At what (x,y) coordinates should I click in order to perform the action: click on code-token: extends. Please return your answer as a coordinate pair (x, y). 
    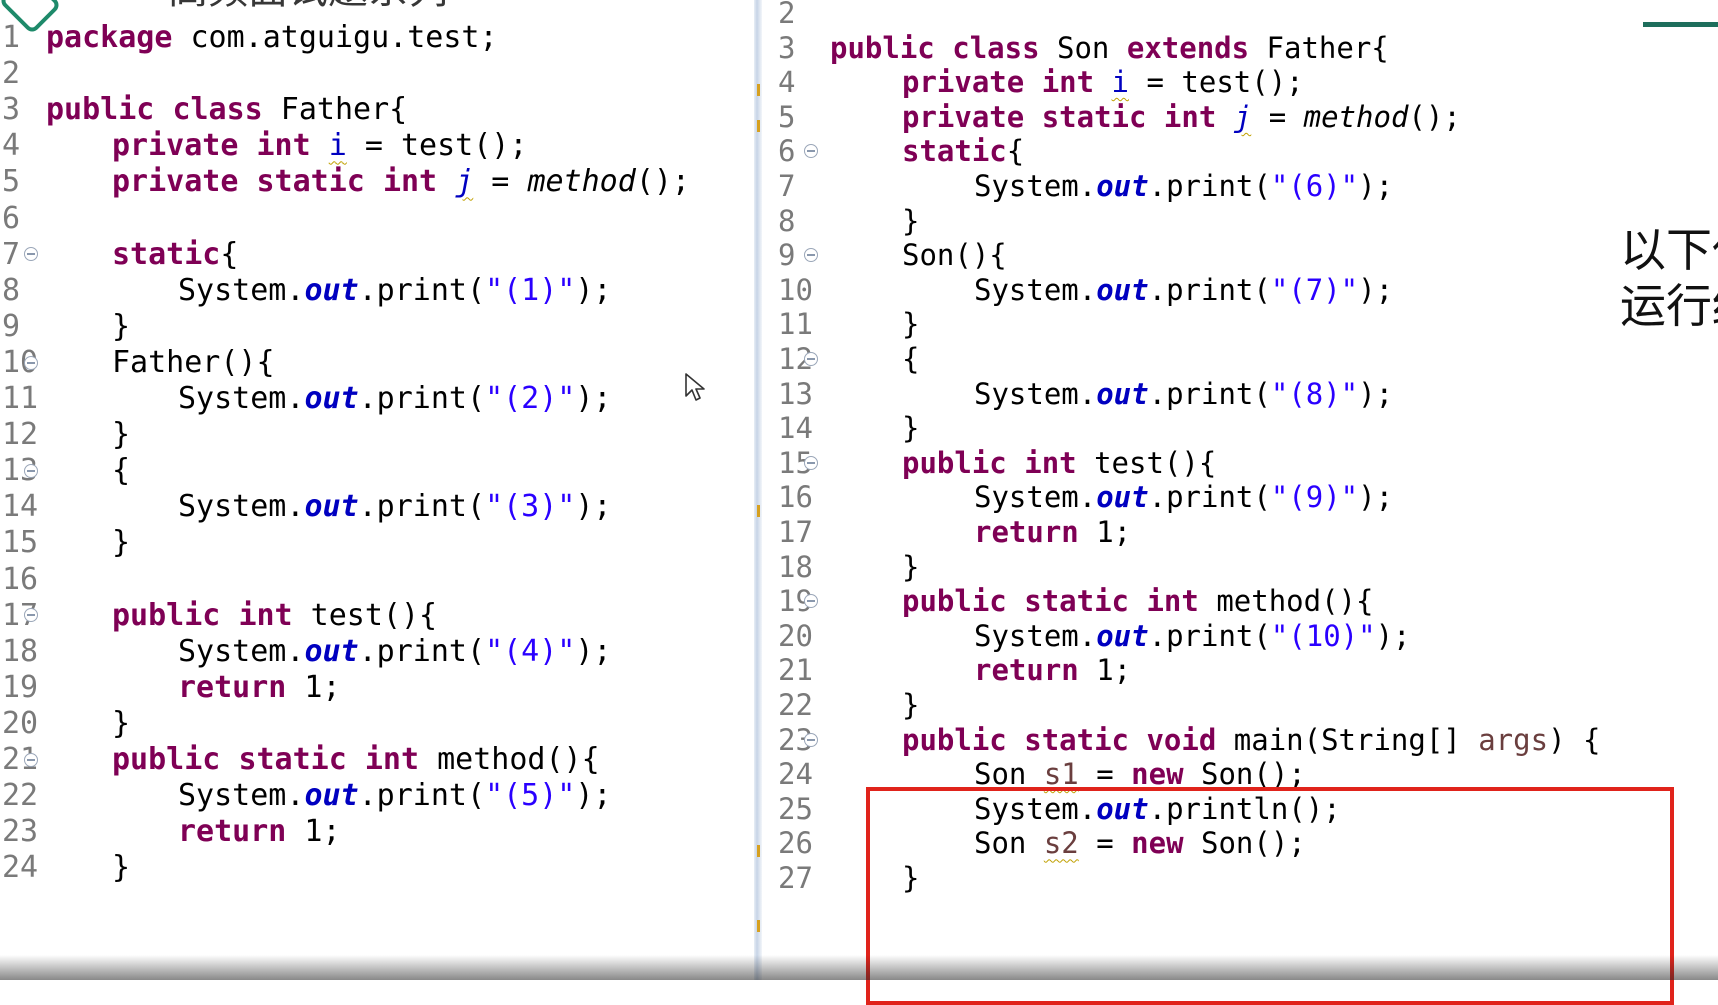
    Looking at the image, I should click on (1188, 47).